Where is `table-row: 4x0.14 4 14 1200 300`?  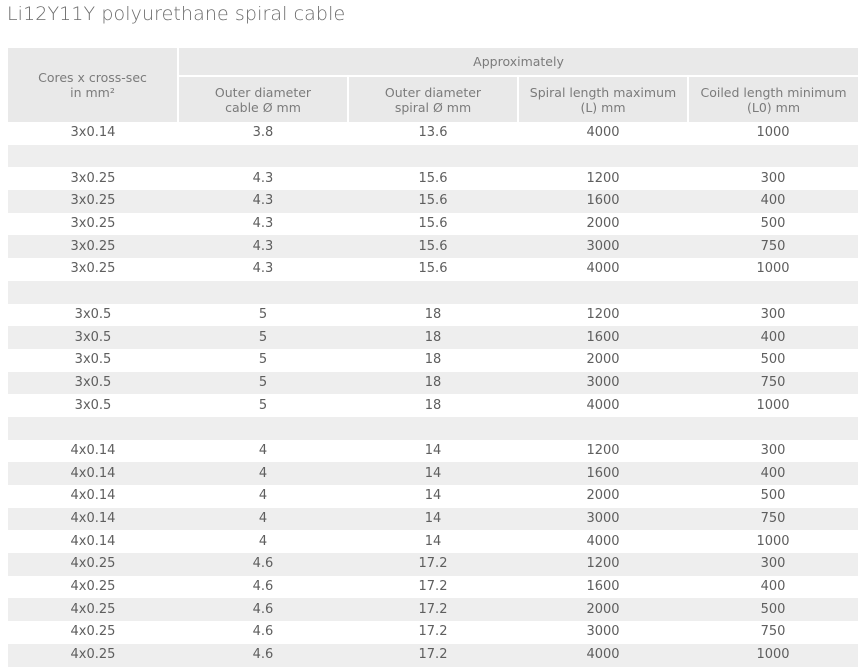 table-row: 4x0.14 4 14 1200 300 is located at coordinates (433, 451).